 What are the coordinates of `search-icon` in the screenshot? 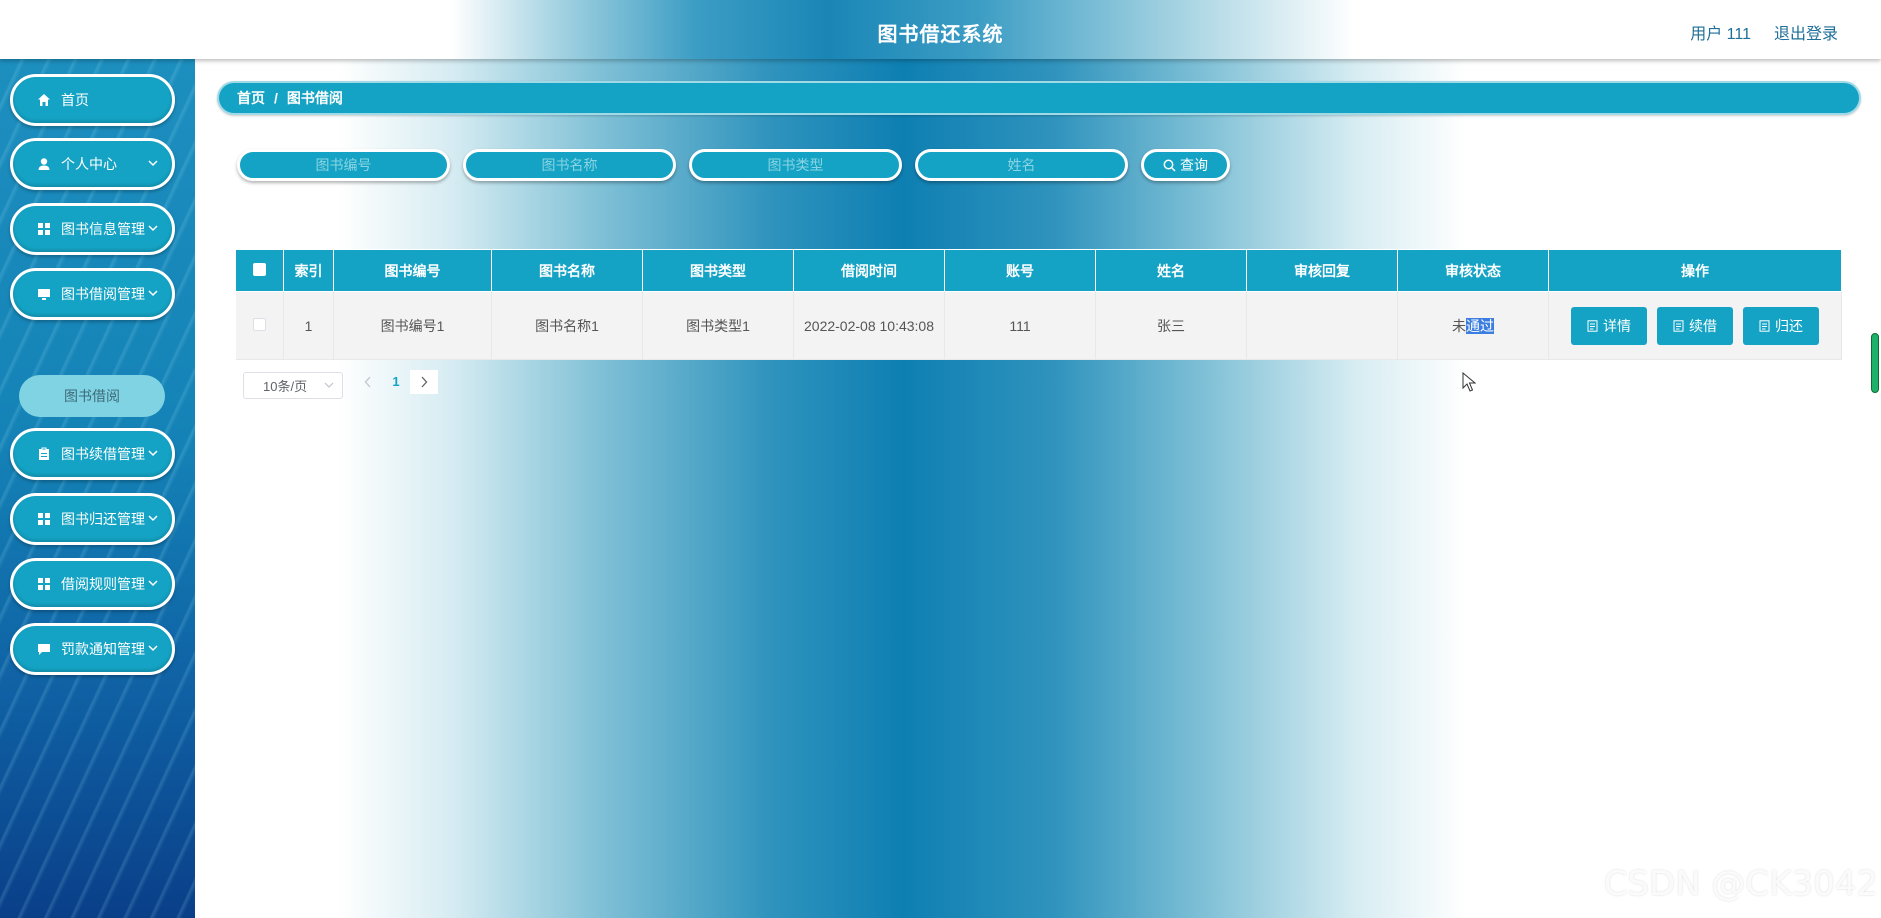 It's located at (1169, 165).